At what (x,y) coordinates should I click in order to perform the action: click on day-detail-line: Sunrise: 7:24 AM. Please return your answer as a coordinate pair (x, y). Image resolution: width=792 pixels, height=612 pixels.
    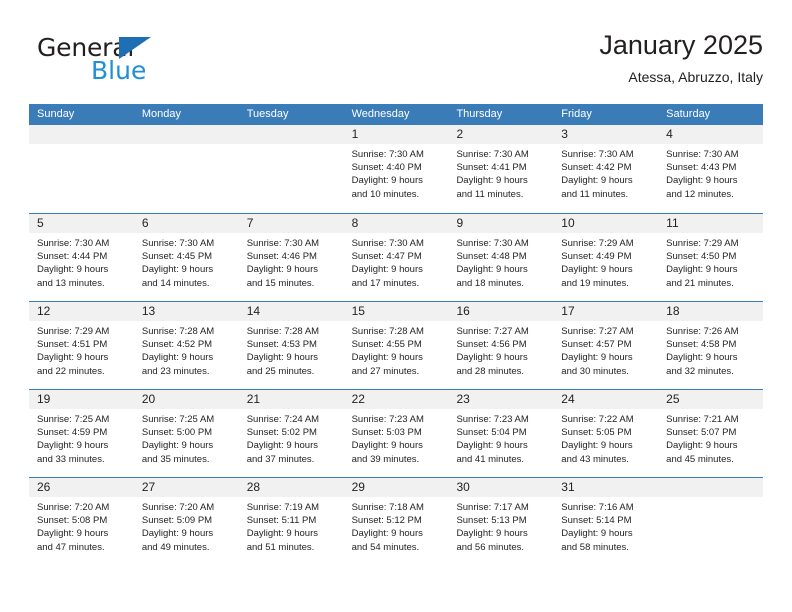
    Looking at the image, I should click on (283, 419).